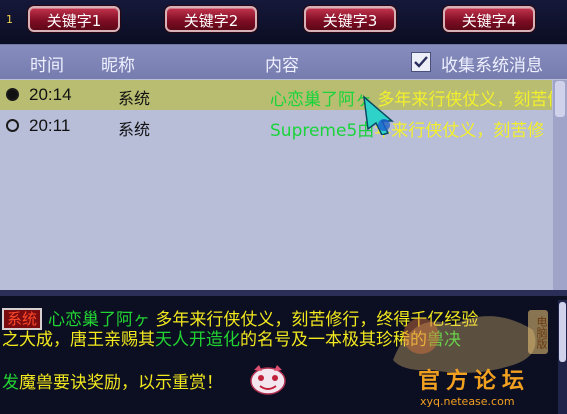 Image resolution: width=567 pixels, height=414 pixels. I want to click on chat-scrollbar-thumb, so click(562, 332).